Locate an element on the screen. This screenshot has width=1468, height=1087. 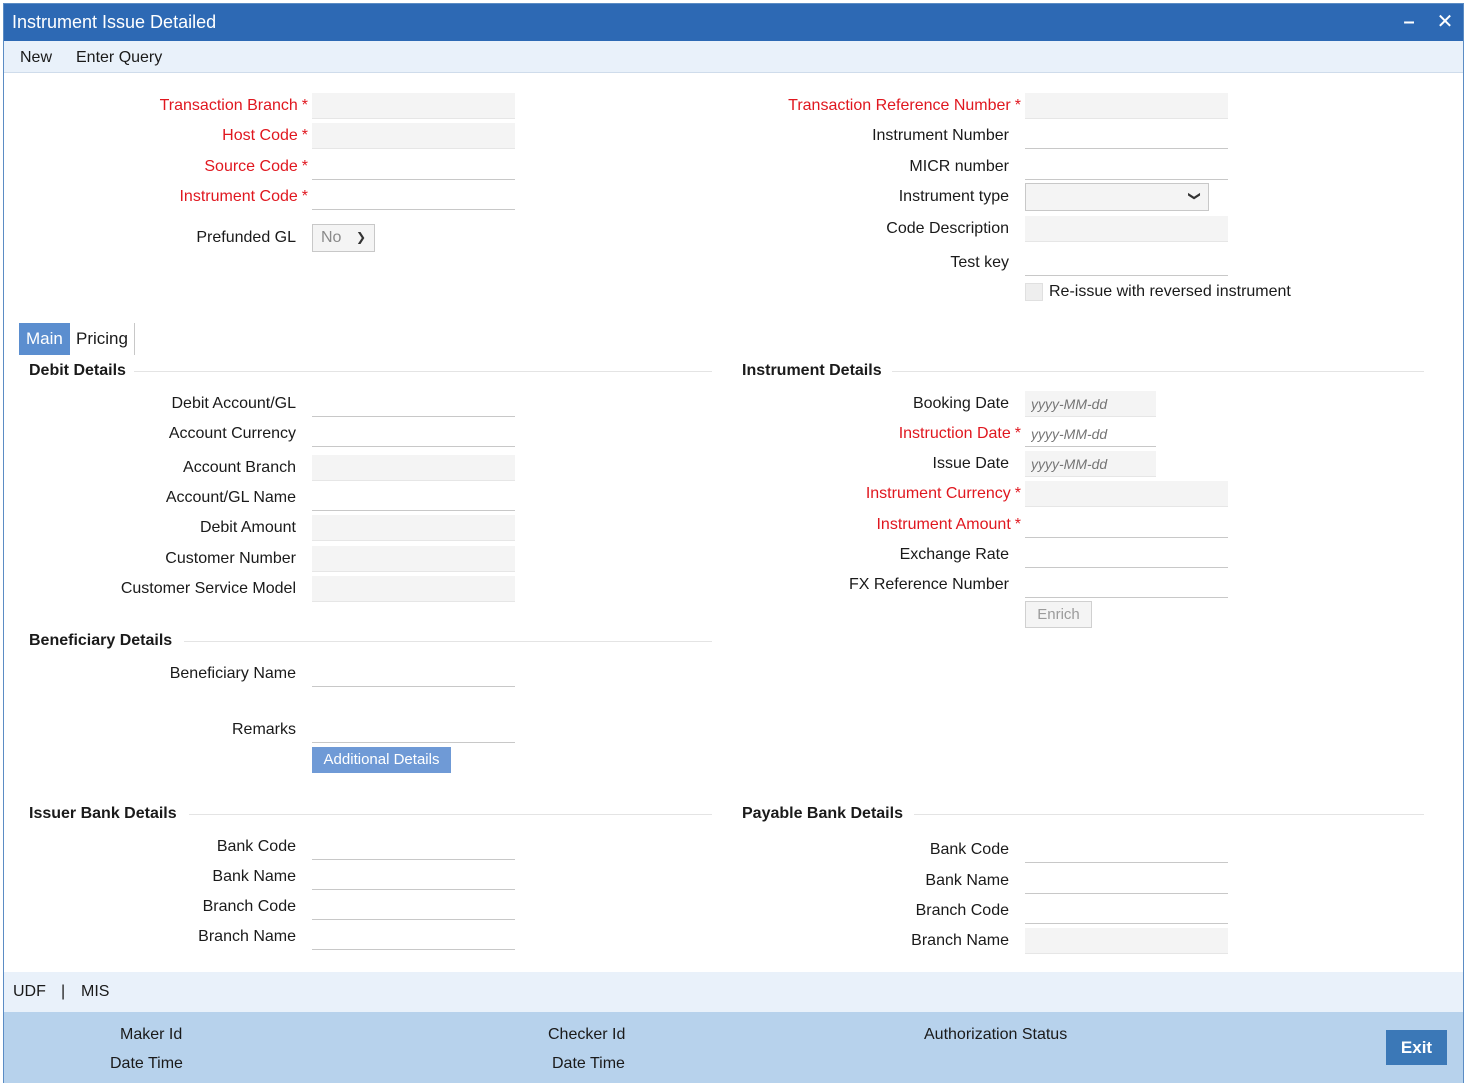
code-description-field is located at coordinates (1126, 229).